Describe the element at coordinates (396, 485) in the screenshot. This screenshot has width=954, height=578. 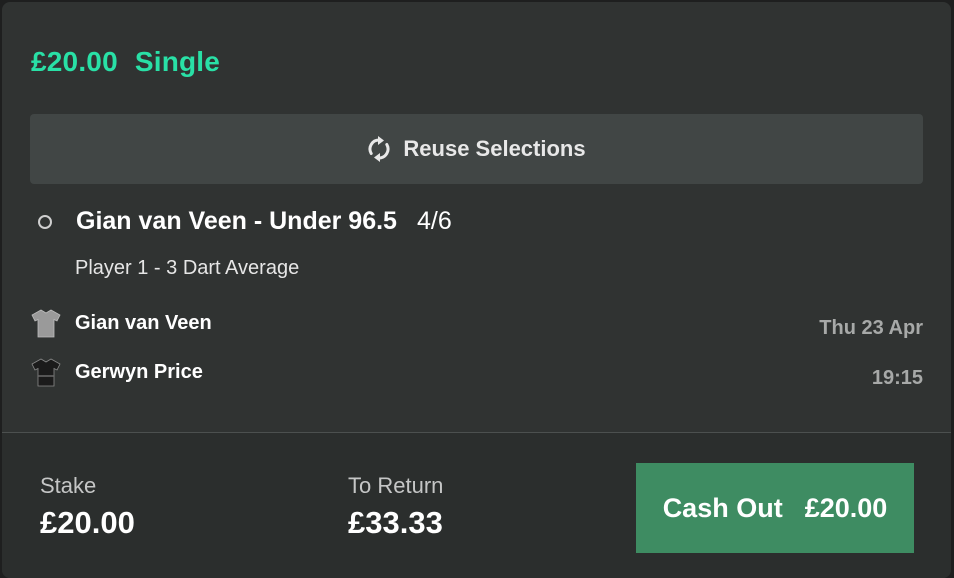
I see `return-label: To Return` at that location.